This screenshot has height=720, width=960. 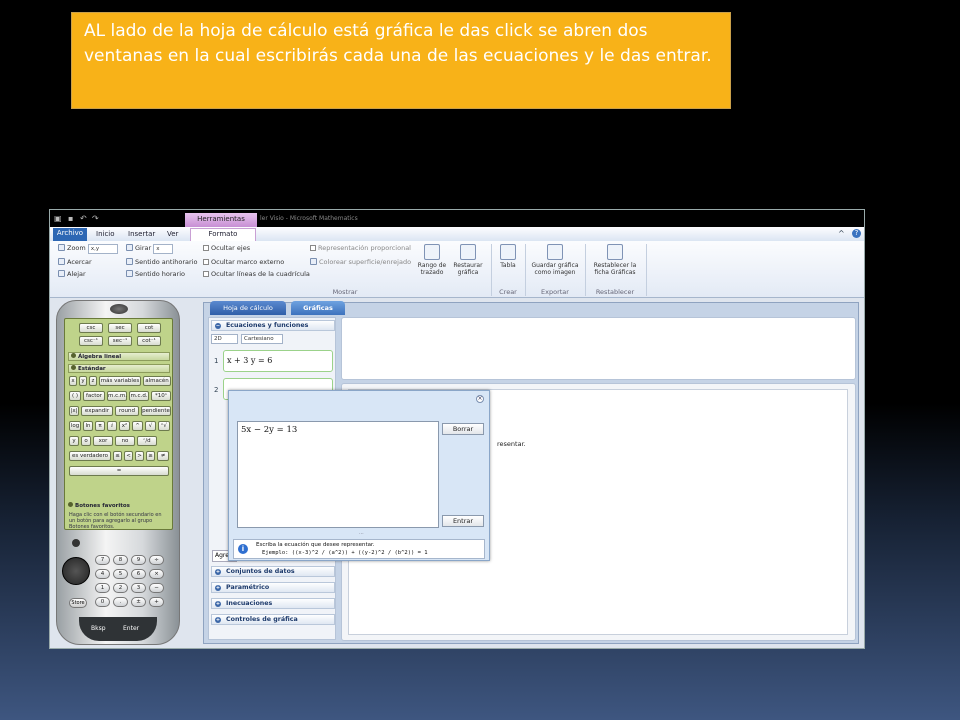 I want to click on key-sqrt: √, so click(x=150, y=426).